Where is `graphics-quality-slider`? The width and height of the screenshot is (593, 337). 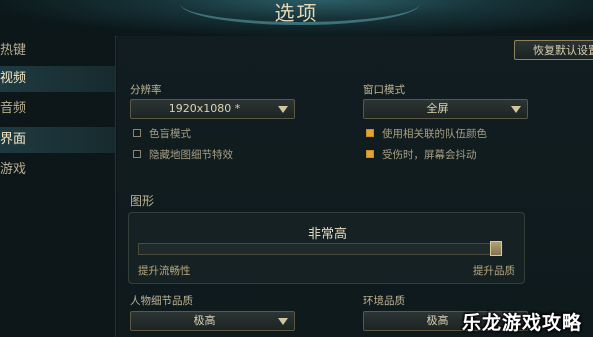
graphics-quality-slider is located at coordinates (320, 249).